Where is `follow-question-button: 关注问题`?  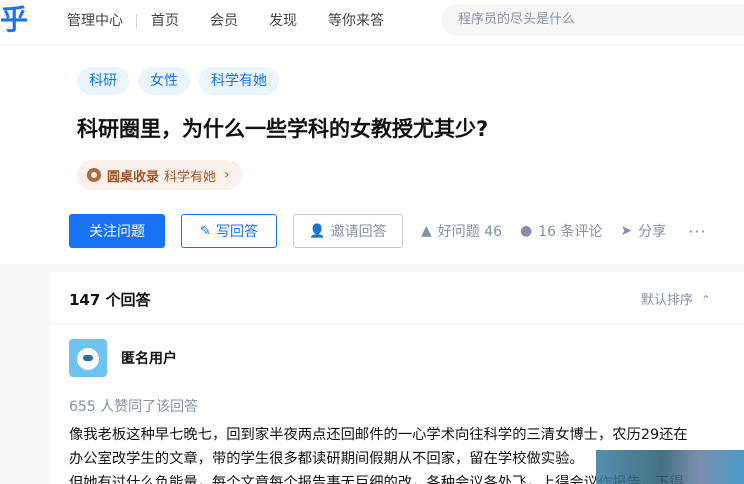
follow-question-button: 关注问题 is located at coordinates (117, 231).